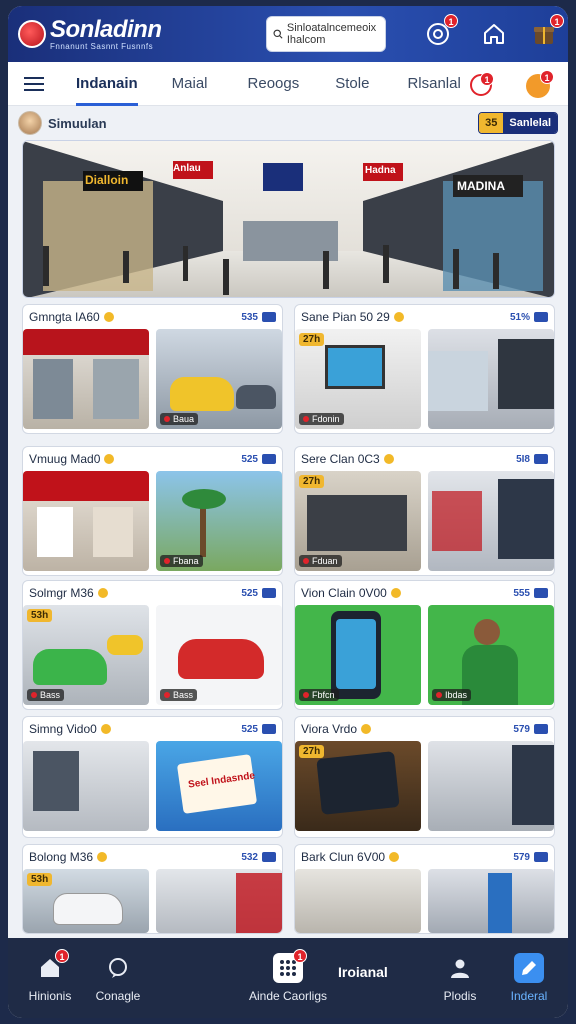  I want to click on logo-mark-icon, so click(32, 34).